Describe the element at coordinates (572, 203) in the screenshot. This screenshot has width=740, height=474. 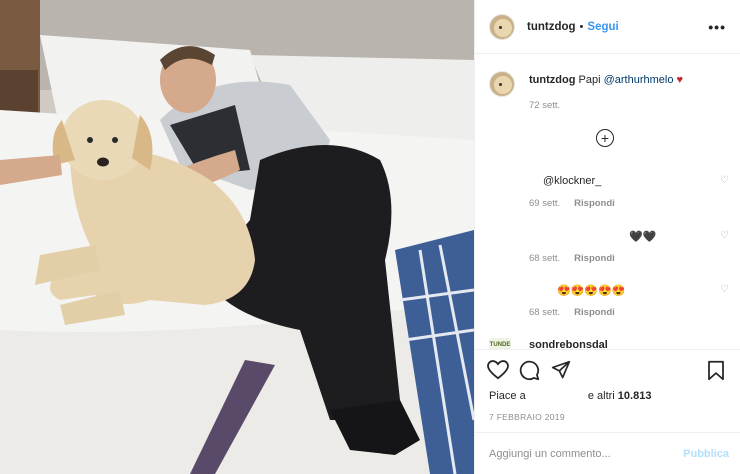
I see `comment-meta: 69 sett. Rispondi` at that location.